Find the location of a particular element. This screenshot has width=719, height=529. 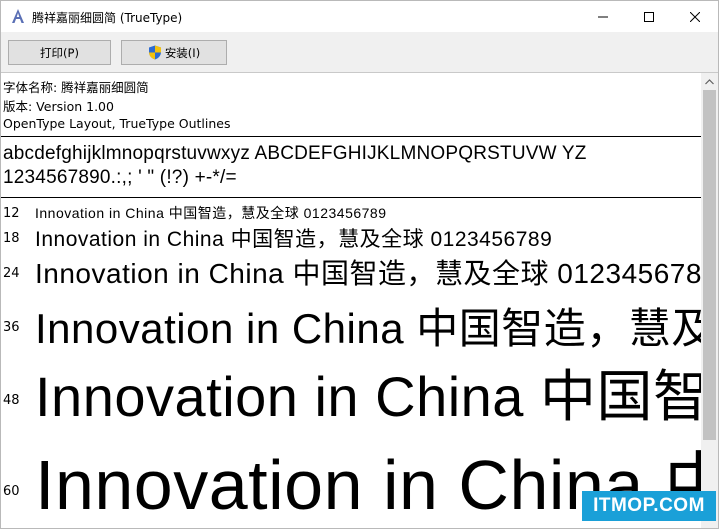

vertical-scrollbar is located at coordinates (709, 300).